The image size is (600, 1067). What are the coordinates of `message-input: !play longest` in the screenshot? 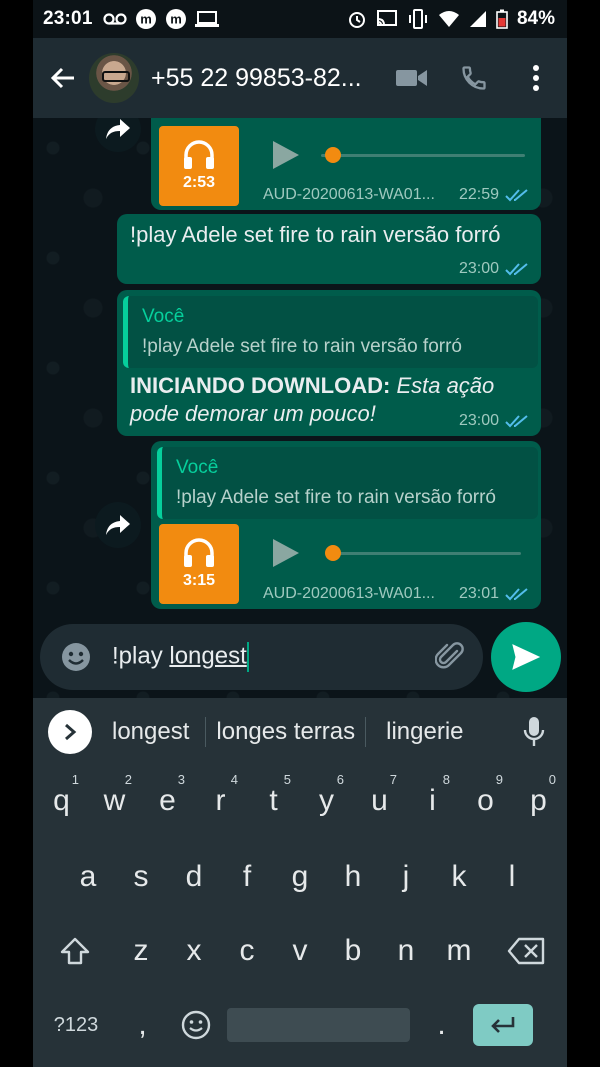 It's located at (180, 657).